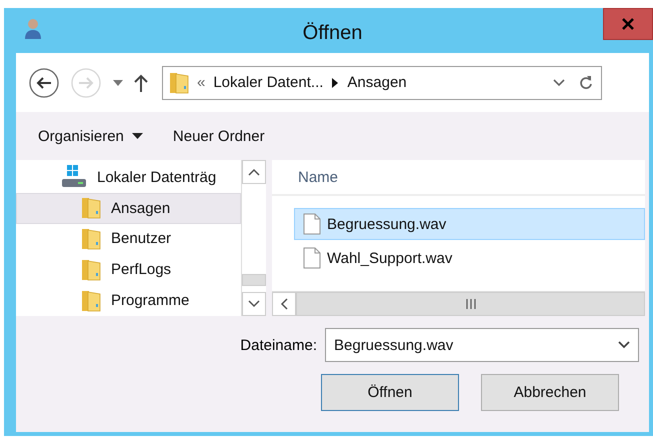 Image resolution: width=653 pixels, height=439 pixels. Describe the element at coordinates (128, 177) in the screenshot. I see `tree-item: Lokaler Datenträg` at that location.